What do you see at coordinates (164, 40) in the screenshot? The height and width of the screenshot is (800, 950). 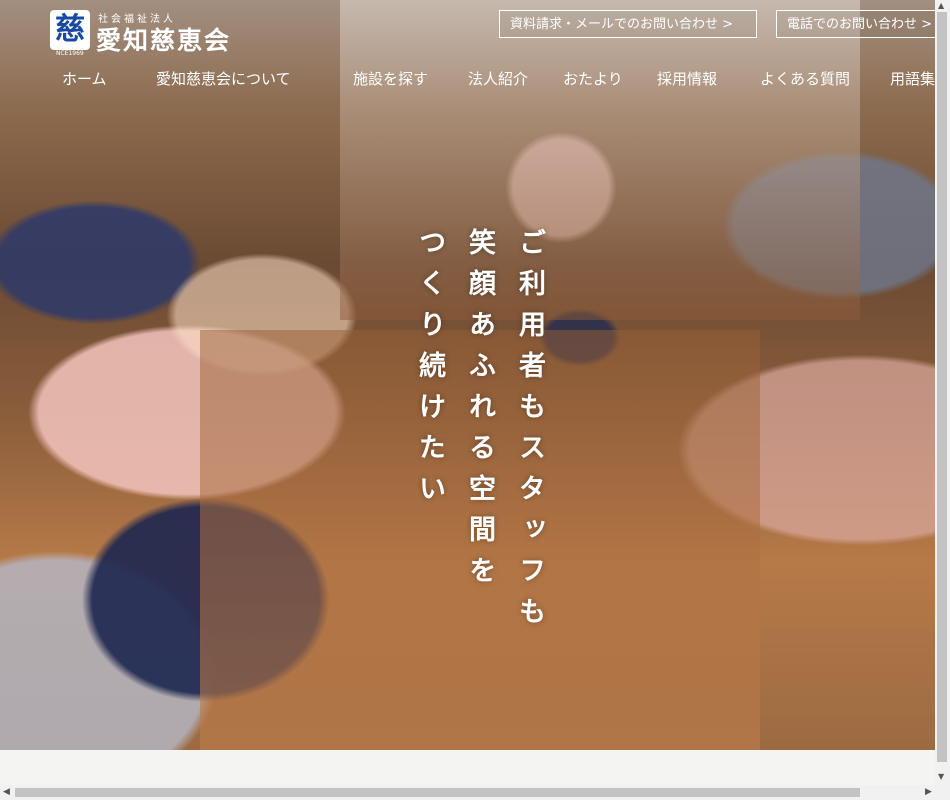 I see `logo-name: 愛知慈恵会` at bounding box center [164, 40].